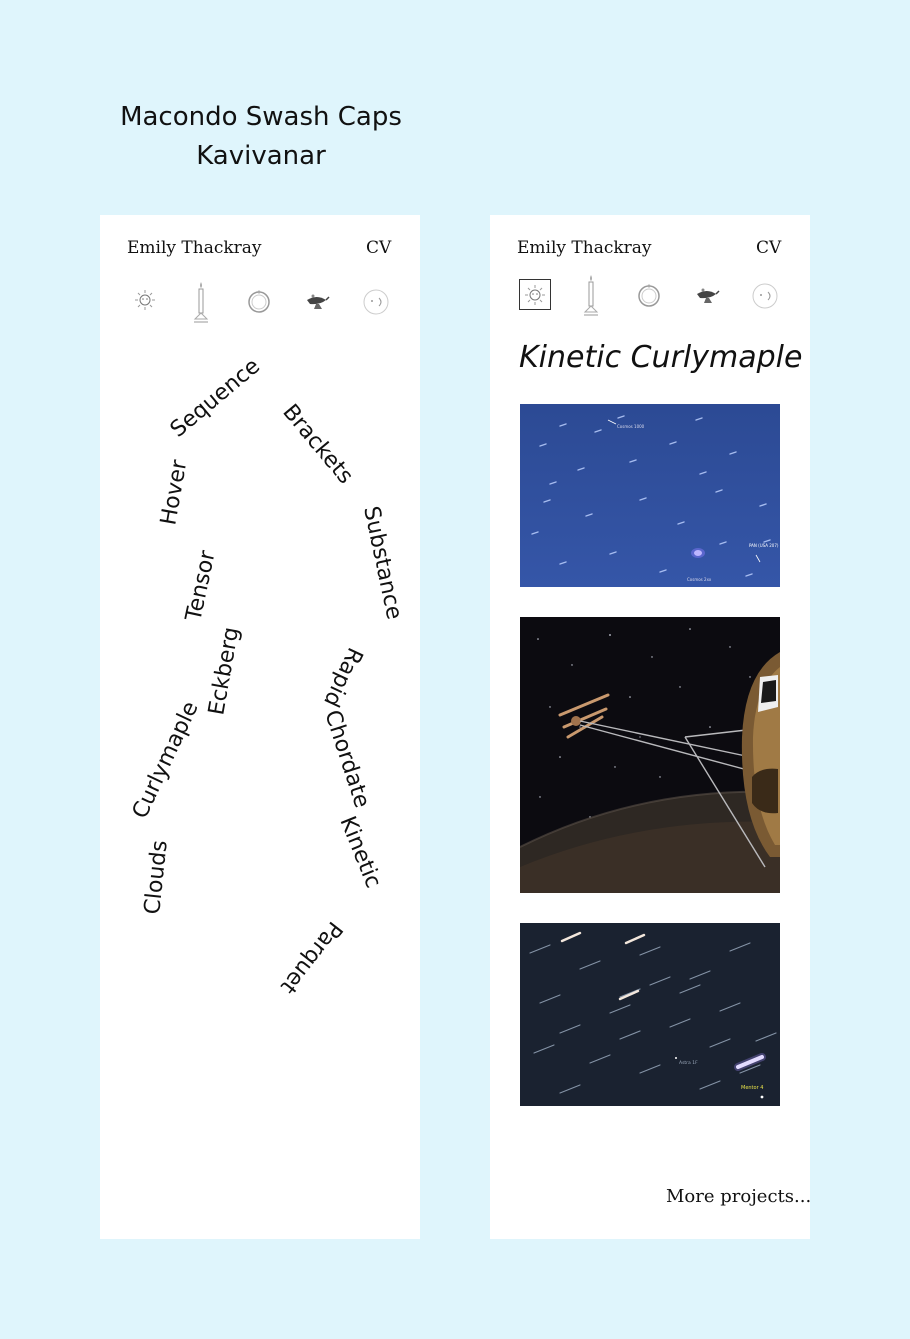  I want to click on word-link: Brackets, so click(317, 444).